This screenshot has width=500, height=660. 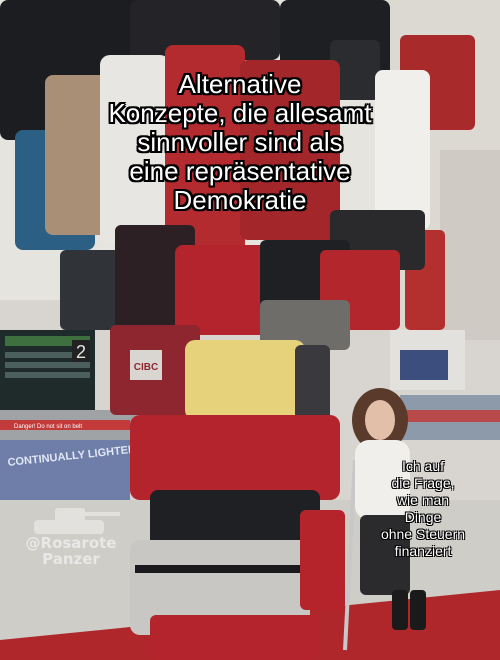 What do you see at coordinates (423, 500) in the screenshot?
I see `side-caption-line: wie man` at bounding box center [423, 500].